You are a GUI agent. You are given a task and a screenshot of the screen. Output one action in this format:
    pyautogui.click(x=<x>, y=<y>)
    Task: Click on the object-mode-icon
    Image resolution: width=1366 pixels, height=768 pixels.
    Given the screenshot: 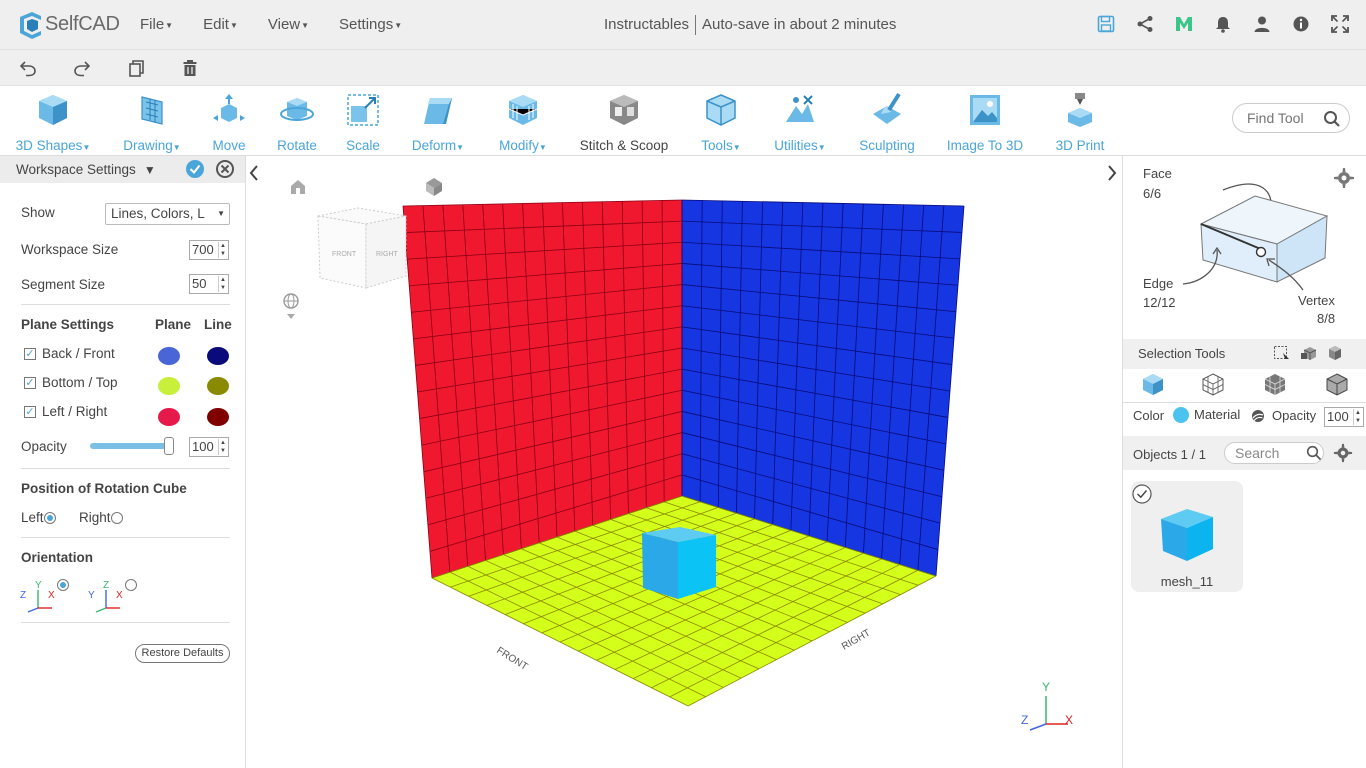 What is the action you would take?
    pyautogui.click(x=1153, y=384)
    